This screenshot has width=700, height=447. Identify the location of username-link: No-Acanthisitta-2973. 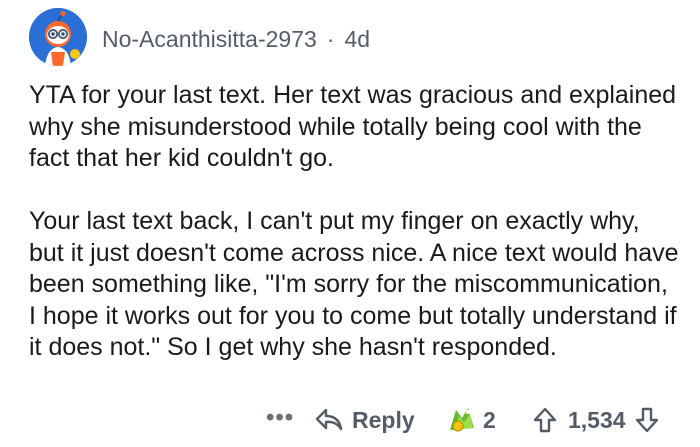
(209, 39).